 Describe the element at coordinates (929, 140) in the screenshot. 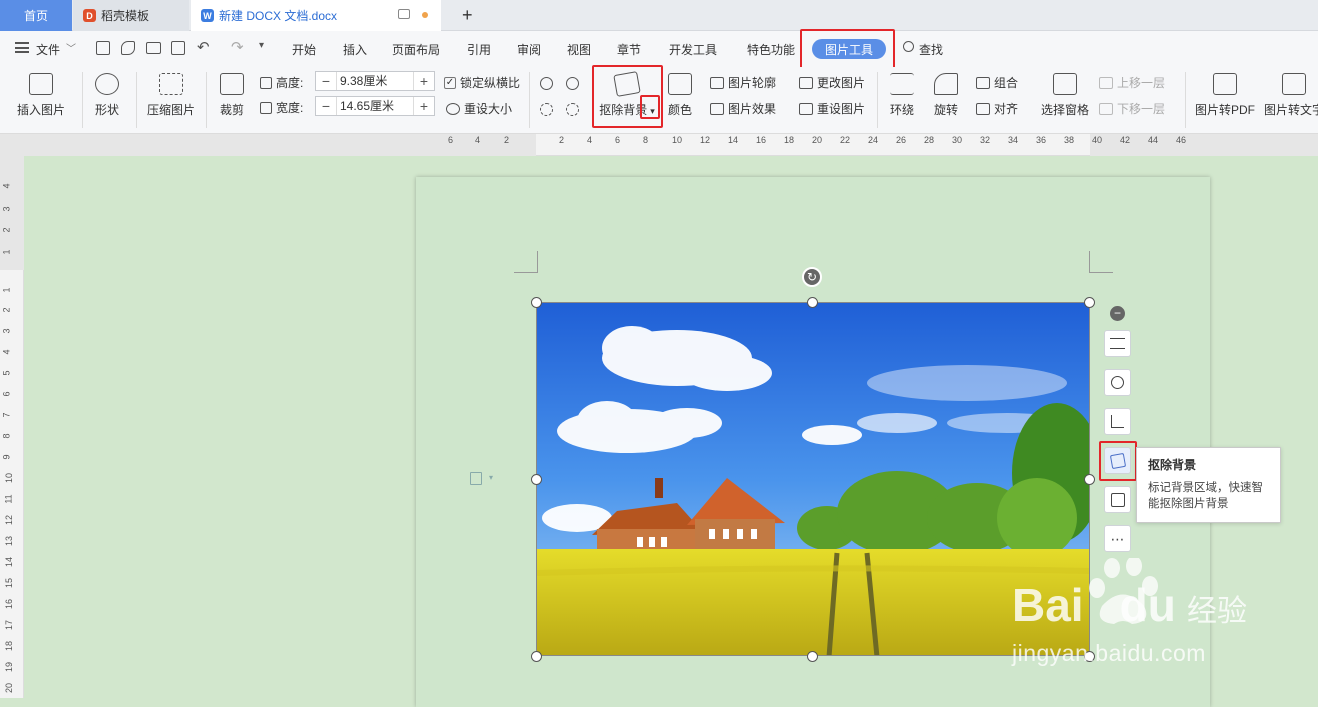

I see `ruler-tick-label: 28` at that location.